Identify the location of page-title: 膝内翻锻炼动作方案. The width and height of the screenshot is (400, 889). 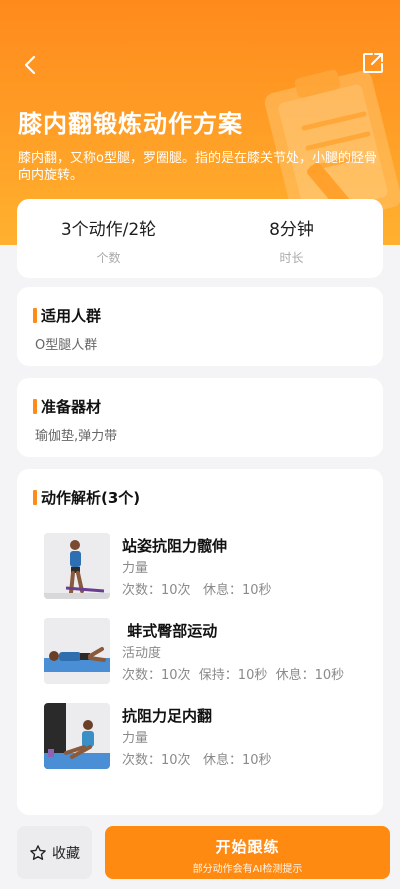
(130, 124).